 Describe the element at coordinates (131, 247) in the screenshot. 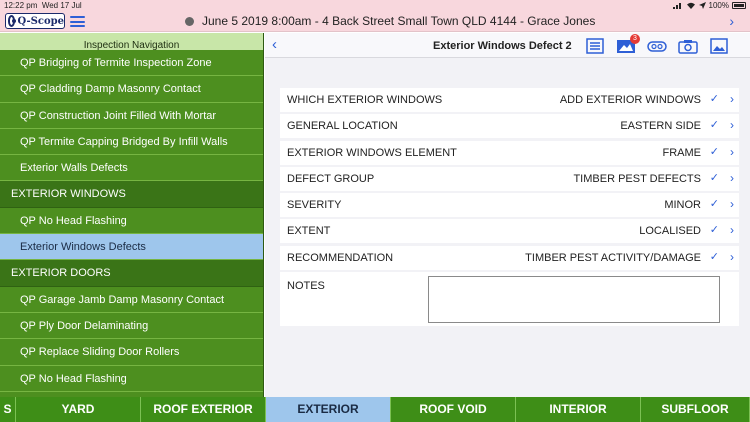

I see `sidebar-item: Exterior Windows Defects` at that location.